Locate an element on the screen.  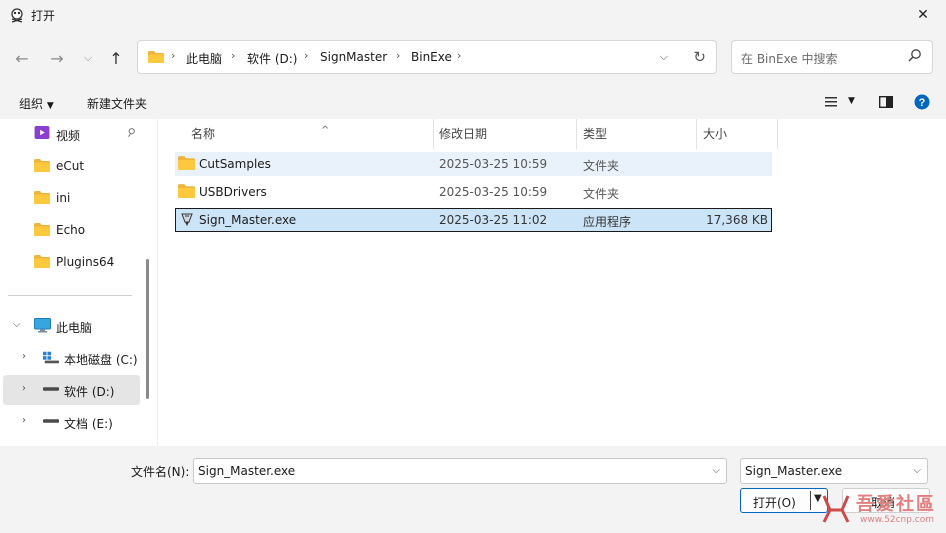
forward-button: → is located at coordinates (57, 58).